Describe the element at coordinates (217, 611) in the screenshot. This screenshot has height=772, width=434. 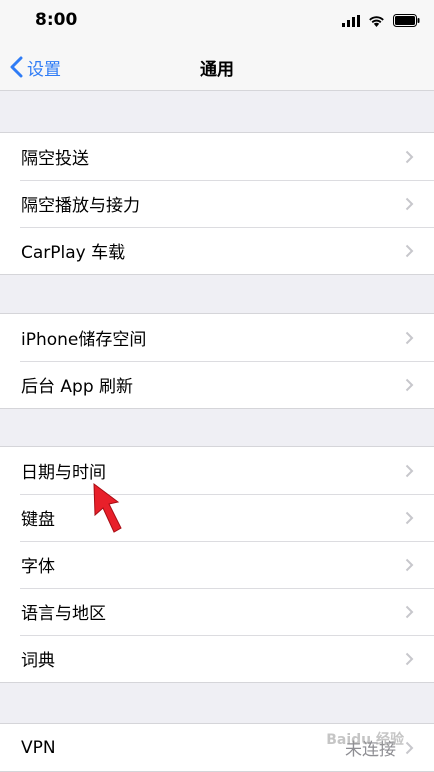
I see `settings-row-language-region: 语言与地区` at that location.